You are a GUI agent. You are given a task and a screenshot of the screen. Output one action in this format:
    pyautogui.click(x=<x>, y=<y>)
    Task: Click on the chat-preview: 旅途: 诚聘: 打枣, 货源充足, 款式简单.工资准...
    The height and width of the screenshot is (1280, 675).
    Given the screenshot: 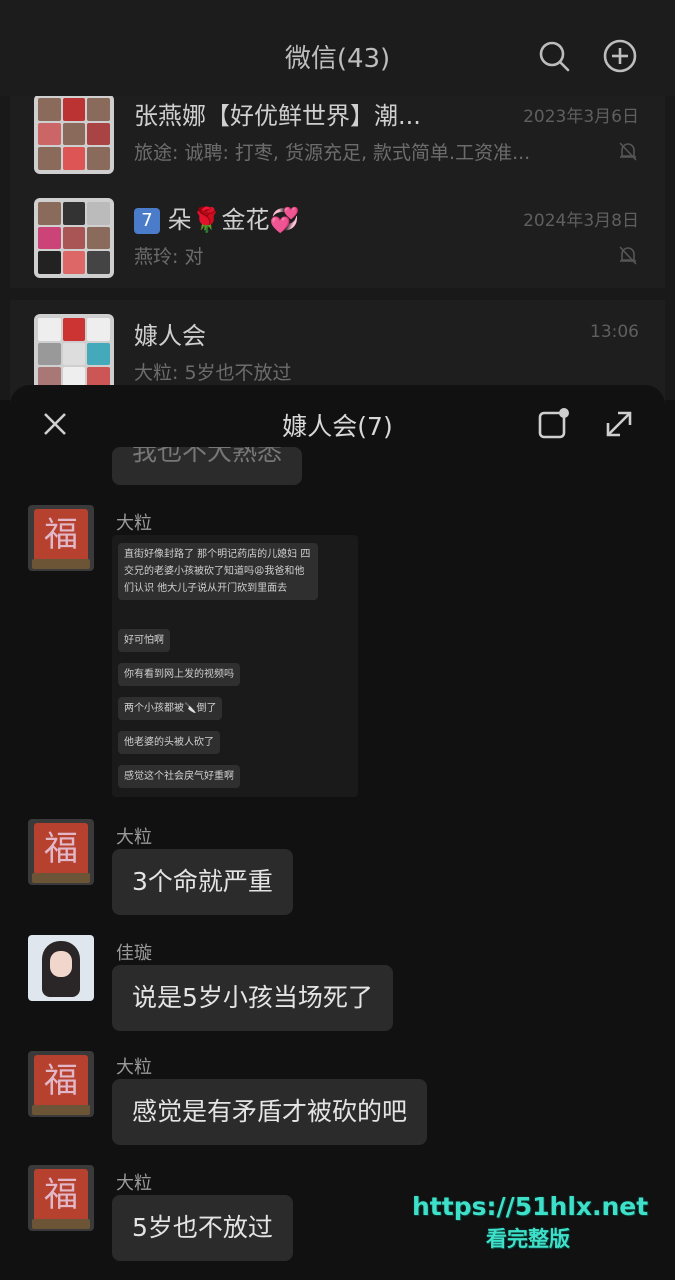 What is the action you would take?
    pyautogui.click(x=332, y=153)
    